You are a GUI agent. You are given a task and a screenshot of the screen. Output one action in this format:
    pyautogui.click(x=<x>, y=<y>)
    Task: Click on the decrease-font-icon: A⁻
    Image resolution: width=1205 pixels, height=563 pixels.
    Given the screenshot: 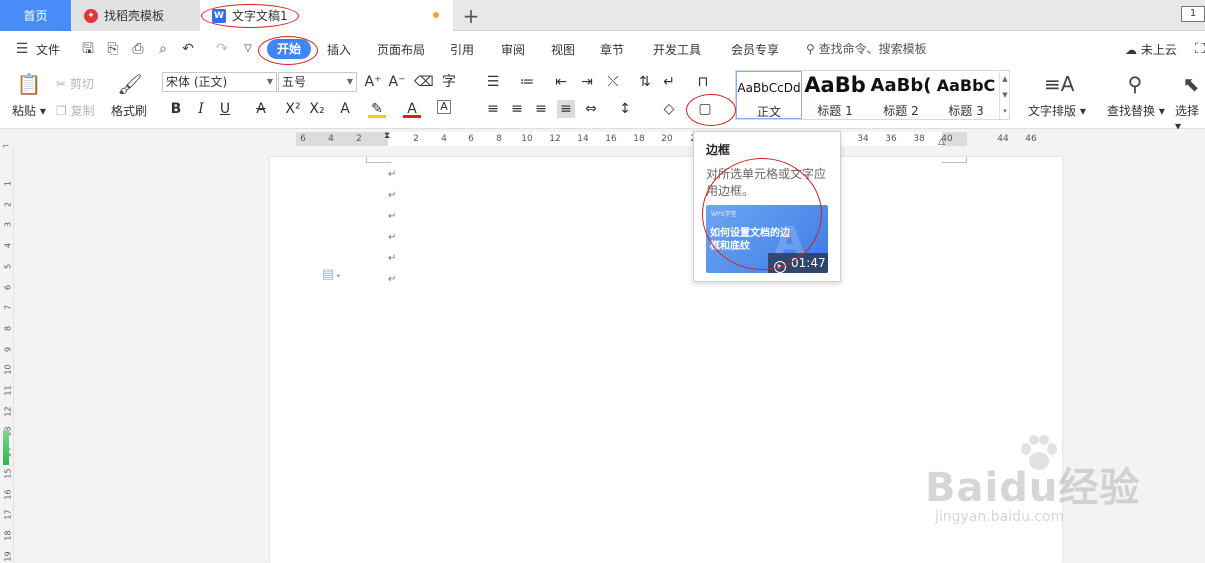 What is the action you would take?
    pyautogui.click(x=397, y=82)
    